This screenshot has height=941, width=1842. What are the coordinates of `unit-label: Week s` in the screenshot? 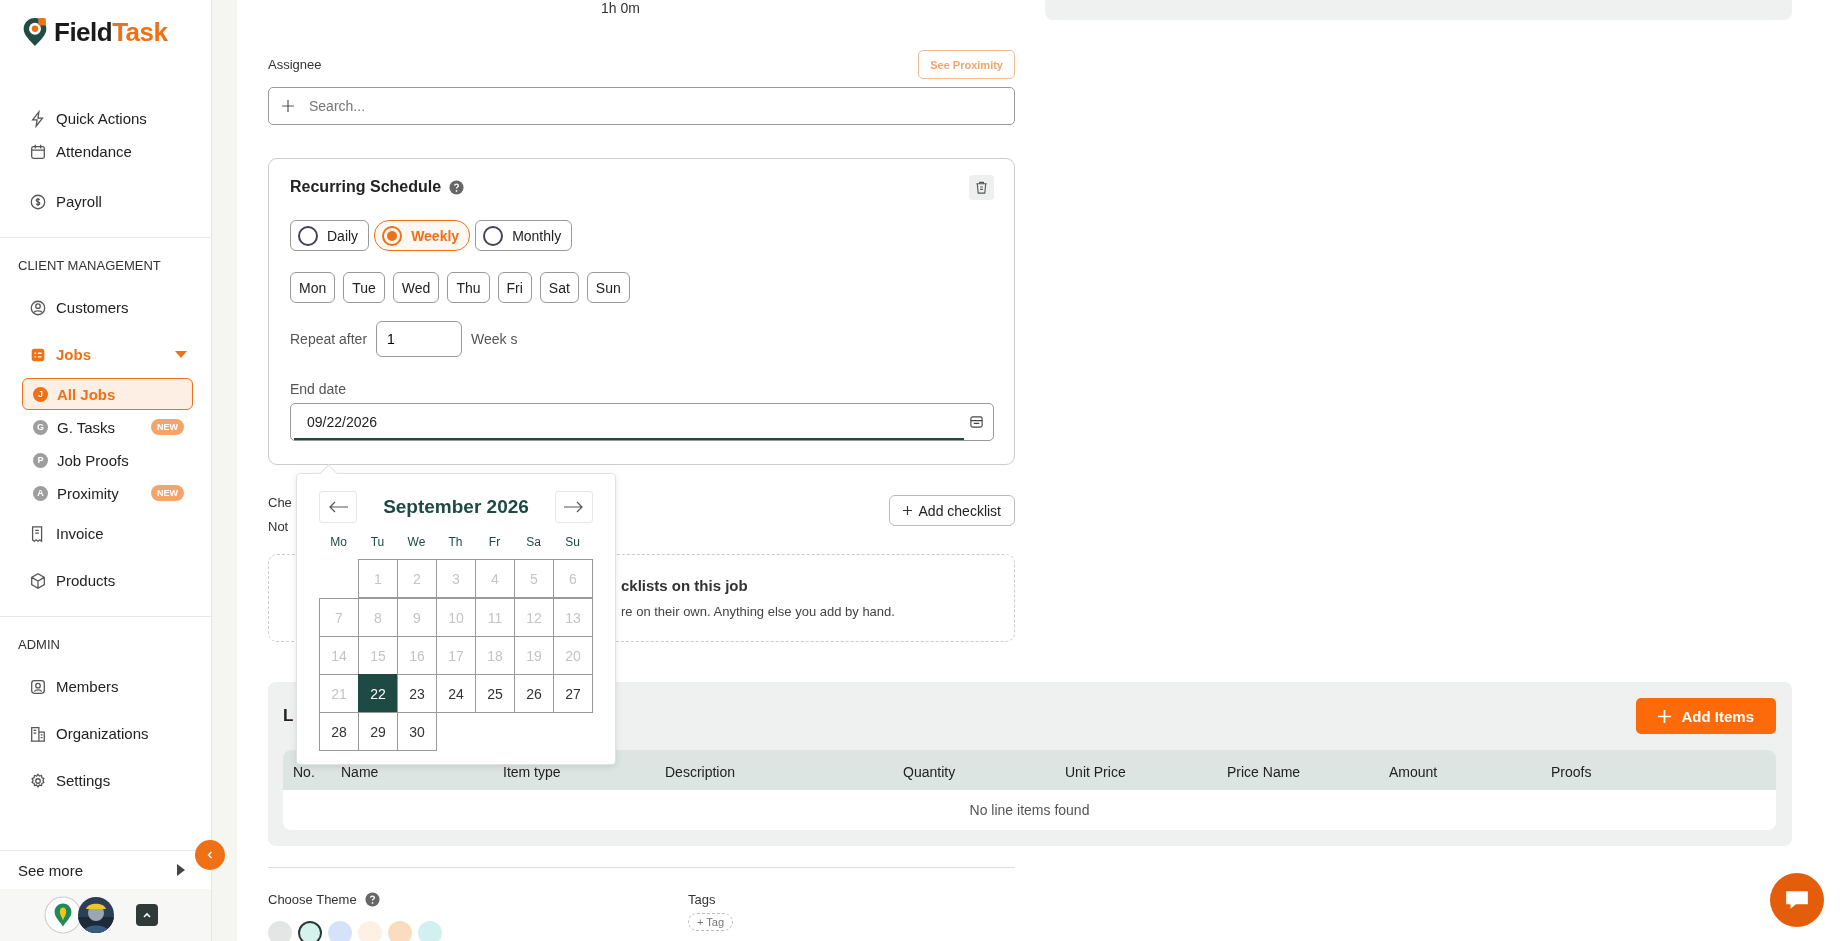 It's located at (494, 339).